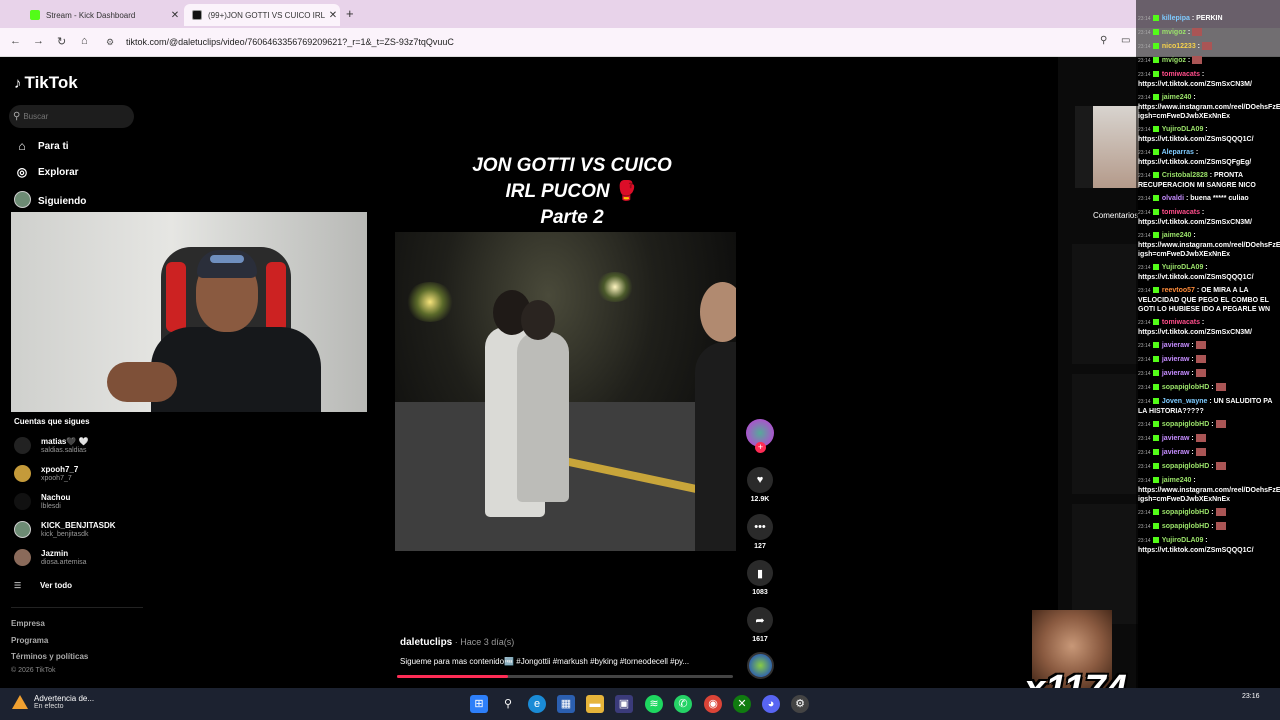 The image size is (1280, 720). I want to click on app-icon: ▣, so click(624, 704).